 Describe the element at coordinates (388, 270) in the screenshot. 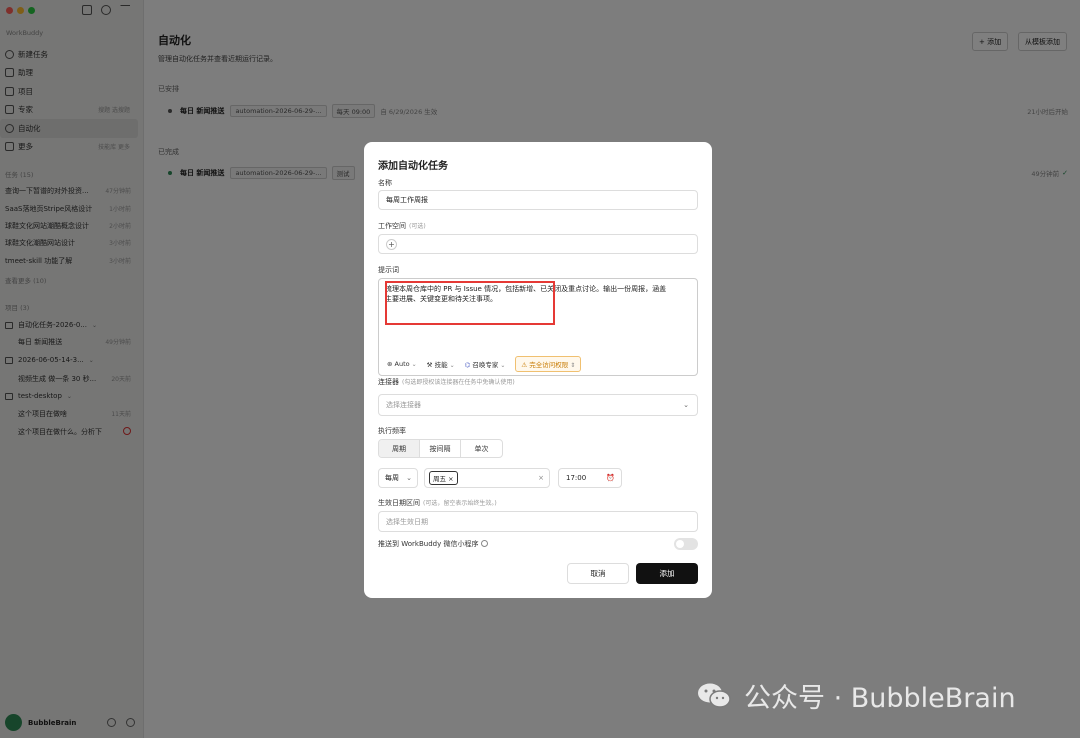

I see `prompt-label: 提示词` at that location.